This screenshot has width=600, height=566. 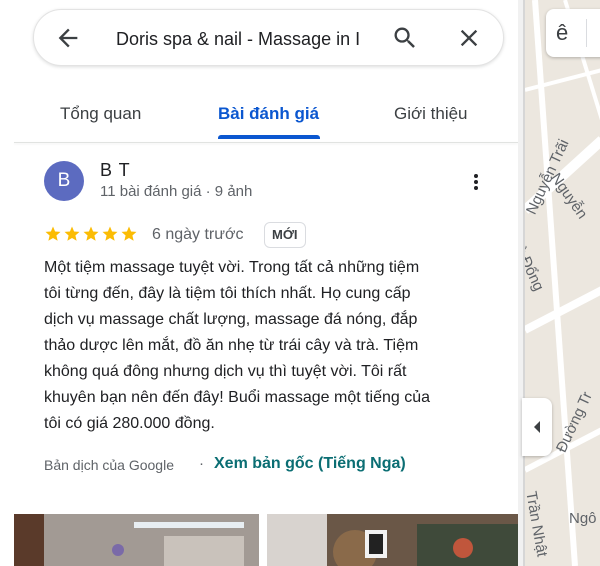 What do you see at coordinates (64, 181) in the screenshot?
I see `reviewer-avatar: B` at bounding box center [64, 181].